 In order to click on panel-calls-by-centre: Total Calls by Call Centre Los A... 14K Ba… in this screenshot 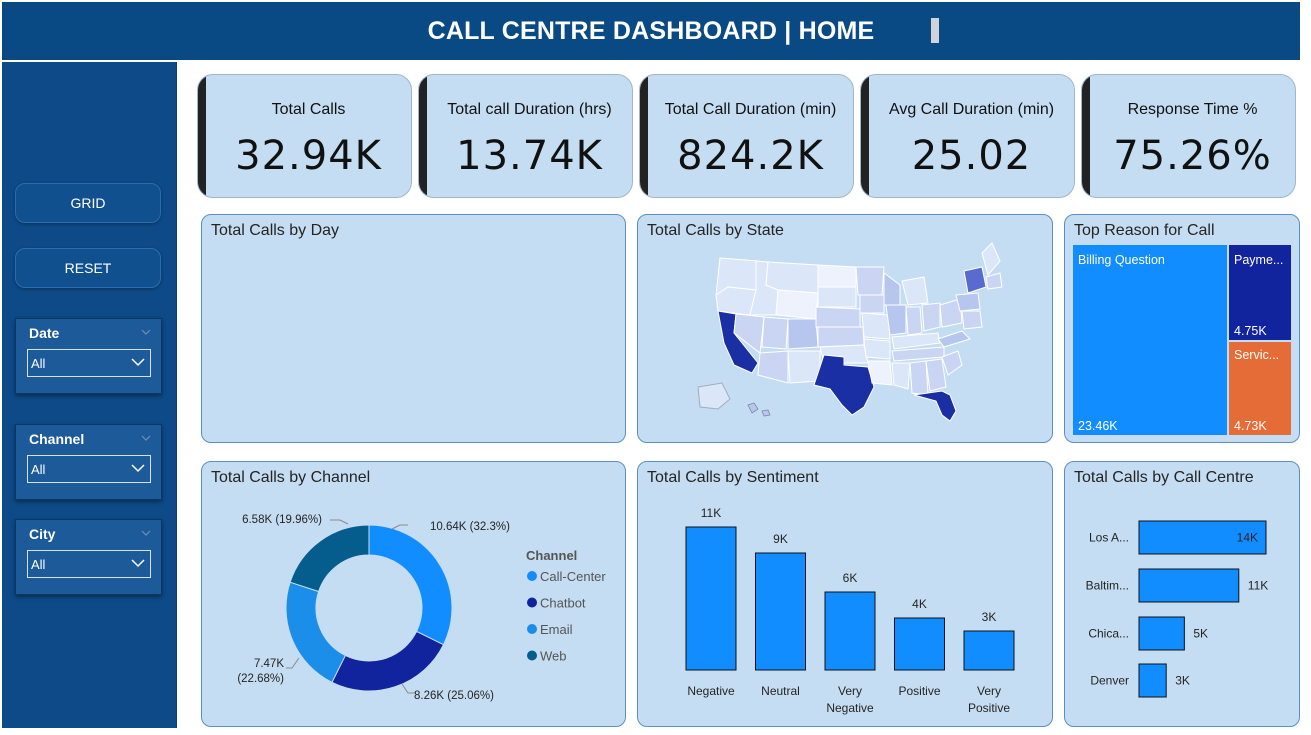, I will do `click(1182, 594)`.